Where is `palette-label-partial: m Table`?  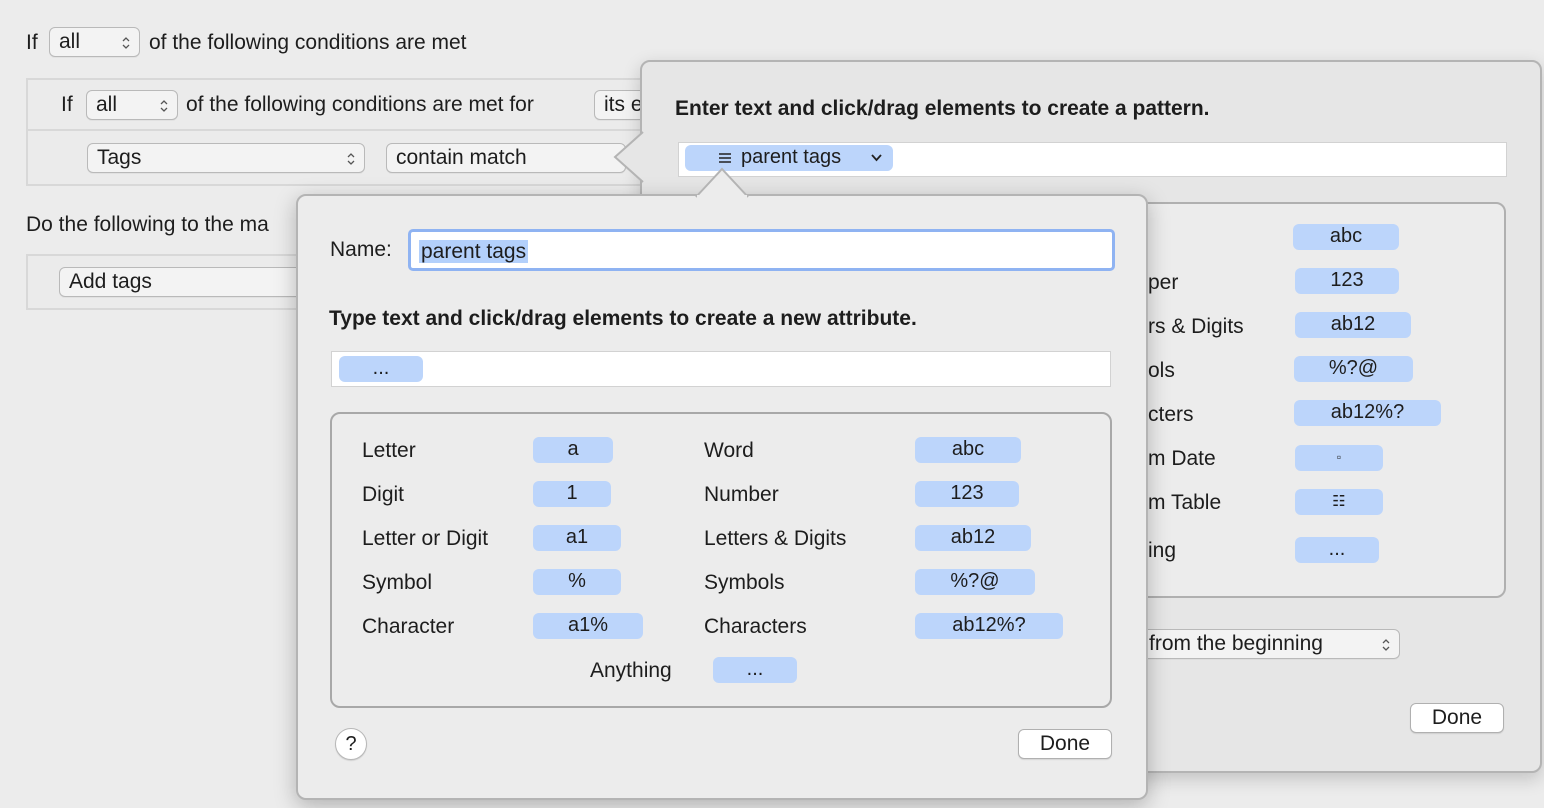 palette-label-partial: m Table is located at coordinates (1185, 502).